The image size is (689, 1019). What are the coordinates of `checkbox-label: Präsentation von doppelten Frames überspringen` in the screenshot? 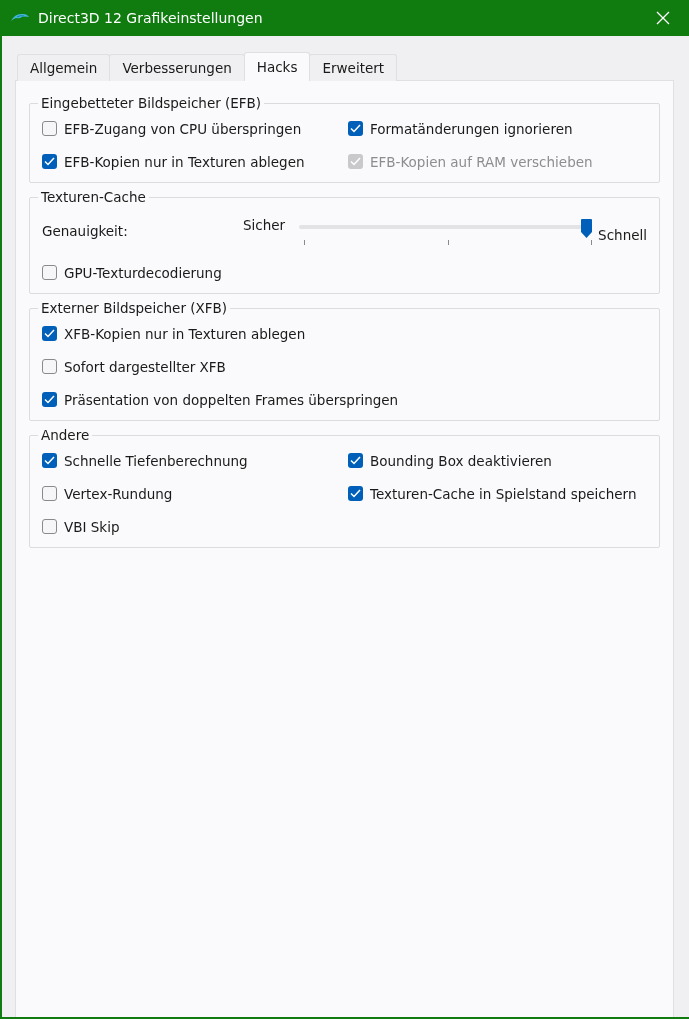 It's located at (231, 399).